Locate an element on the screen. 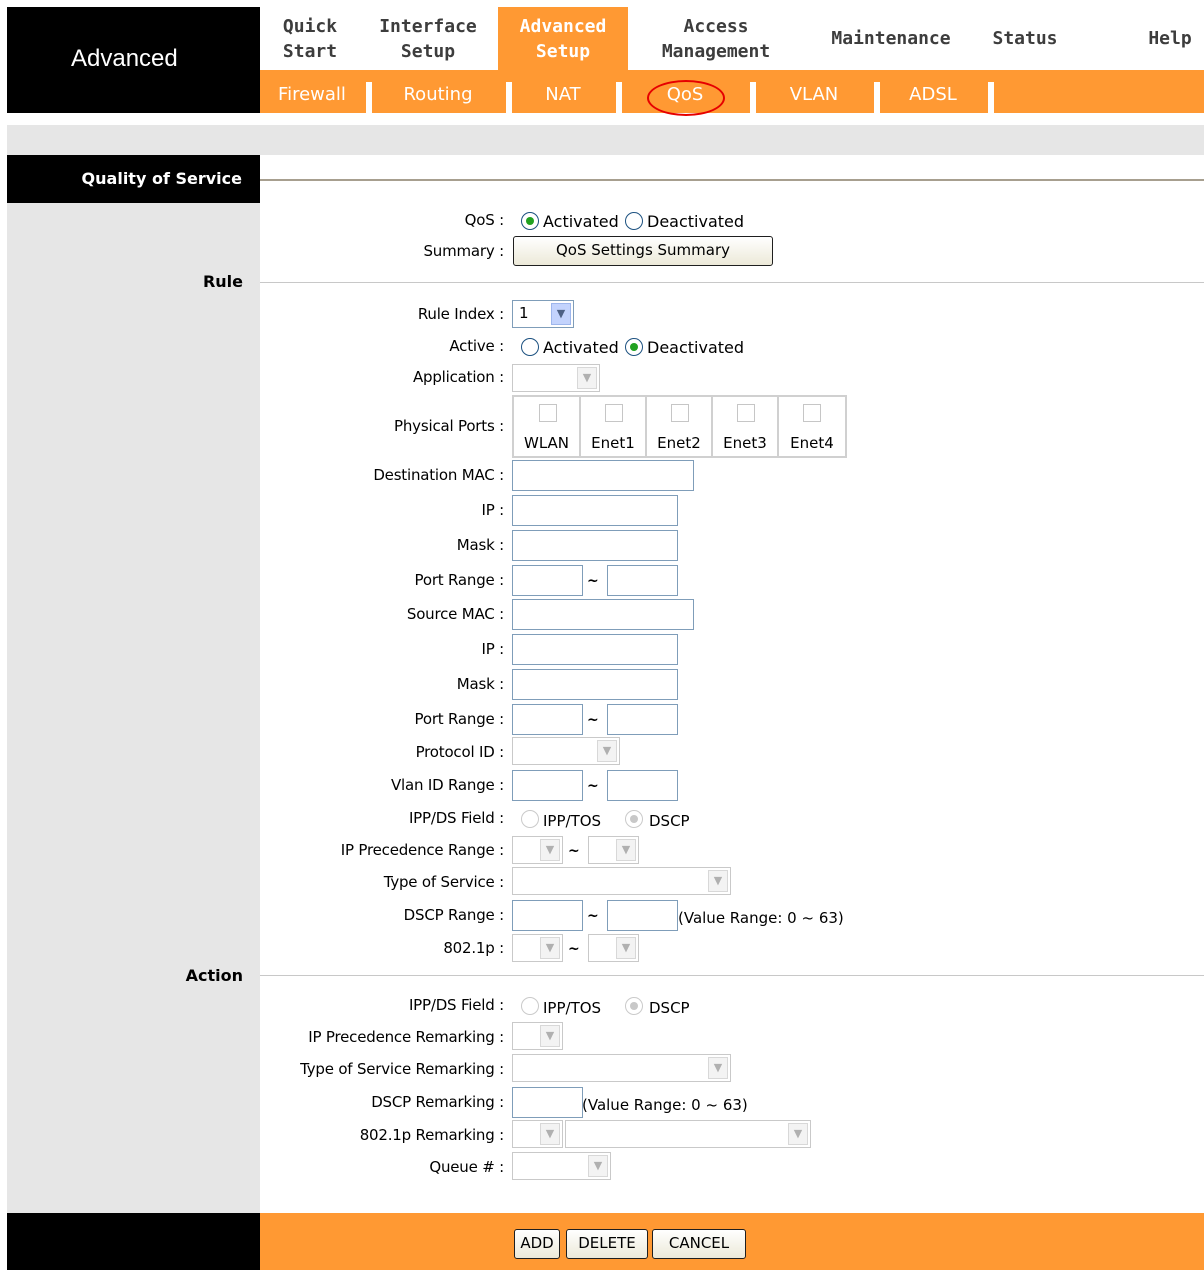 Image resolution: width=1204 pixels, height=1270 pixels. dscp-remarking-input is located at coordinates (547, 1102).